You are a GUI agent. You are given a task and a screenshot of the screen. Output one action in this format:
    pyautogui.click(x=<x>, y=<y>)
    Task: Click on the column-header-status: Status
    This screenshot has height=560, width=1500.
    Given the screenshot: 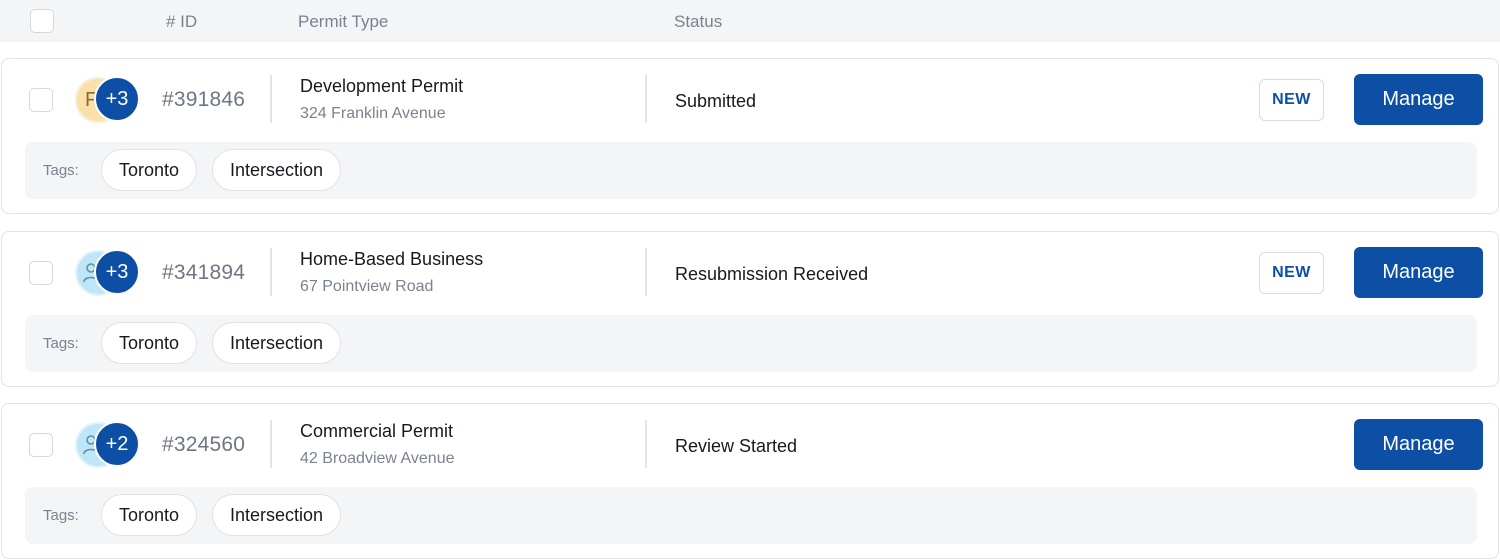 What is the action you would take?
    pyautogui.click(x=698, y=22)
    